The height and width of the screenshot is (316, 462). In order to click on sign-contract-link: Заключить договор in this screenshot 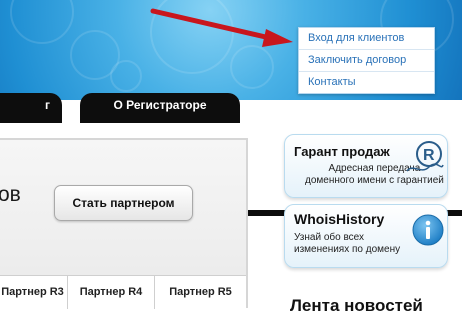, I will do `click(366, 61)`.